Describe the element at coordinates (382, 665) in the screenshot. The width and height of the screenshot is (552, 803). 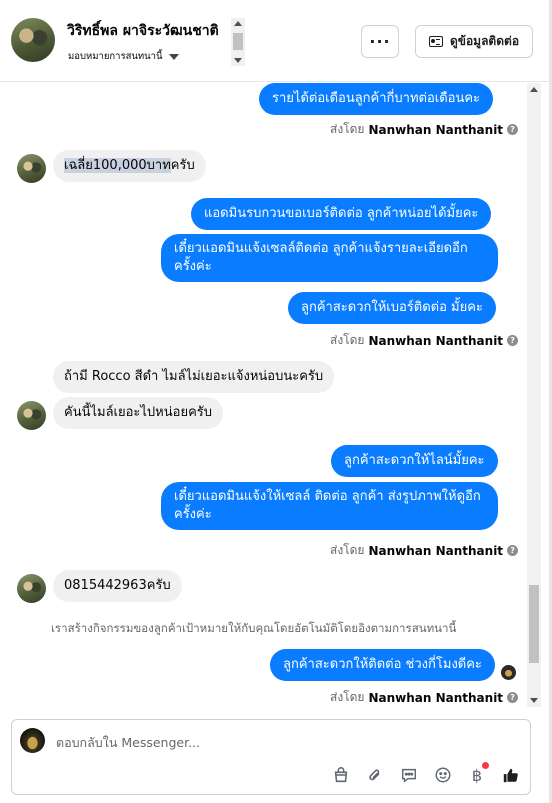
I see `message-outgoing: ลูกค้าสะดวกให้ติดต่อ ช่วงกี่โมงดีคะ` at that location.